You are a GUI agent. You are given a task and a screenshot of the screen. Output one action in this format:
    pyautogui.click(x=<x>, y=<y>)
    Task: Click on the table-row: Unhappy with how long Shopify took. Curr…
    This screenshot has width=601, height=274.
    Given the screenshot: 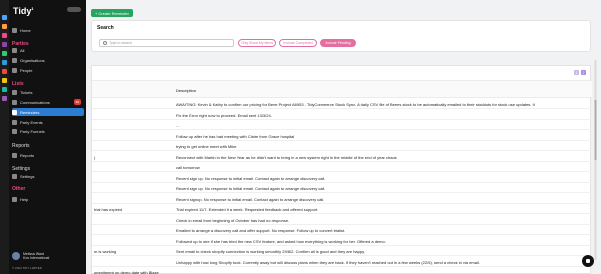 What is the action you would take?
    pyautogui.click(x=342, y=262)
    